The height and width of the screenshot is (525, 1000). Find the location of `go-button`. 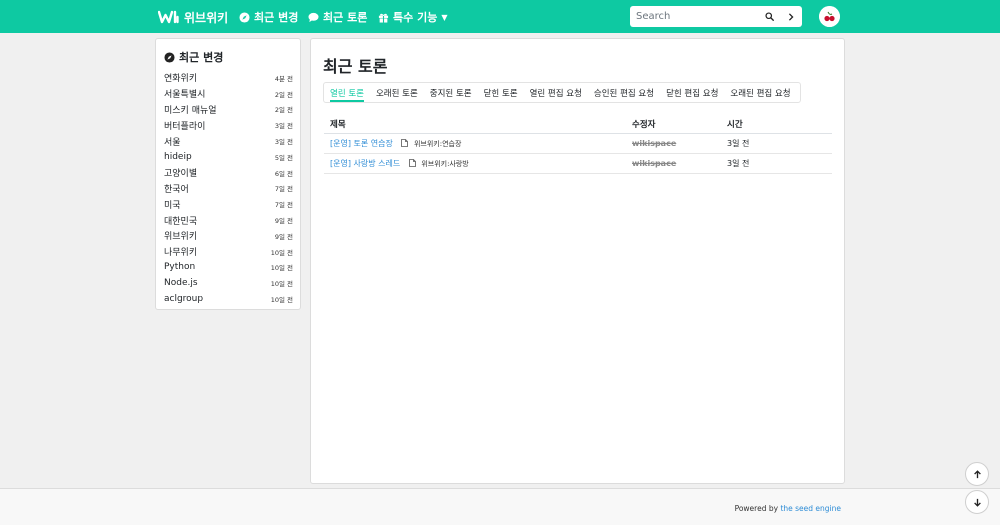

go-button is located at coordinates (791, 16).